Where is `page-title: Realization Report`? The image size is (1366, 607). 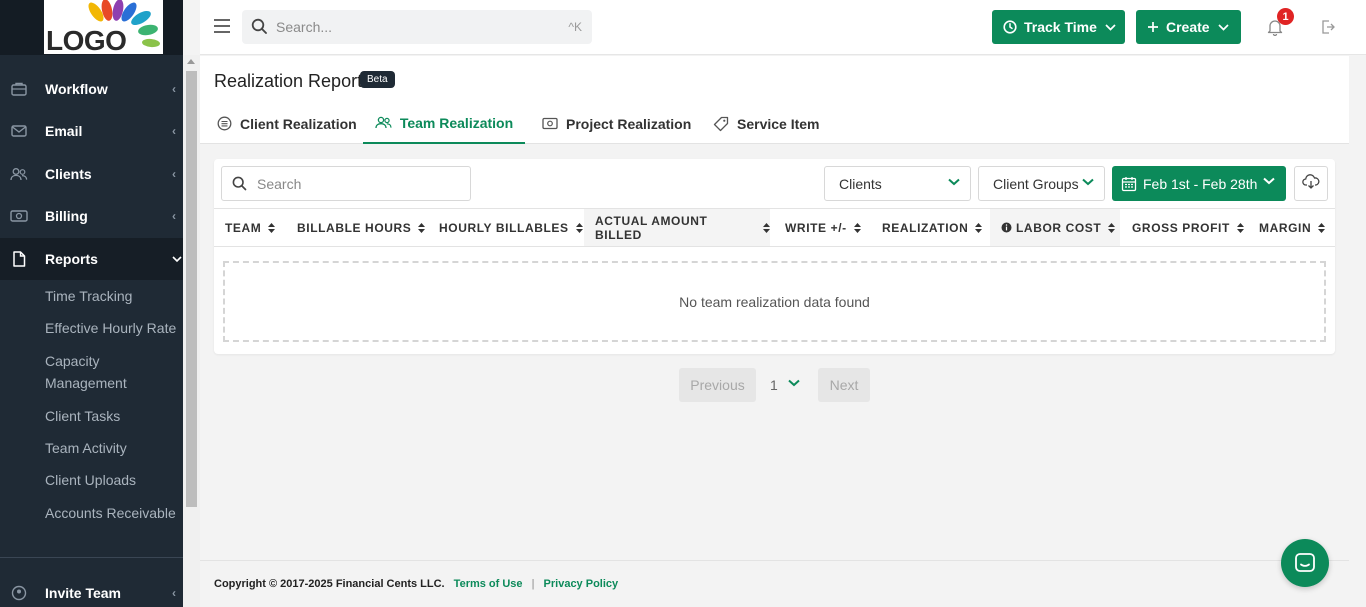 page-title: Realization Report is located at coordinates (288, 81).